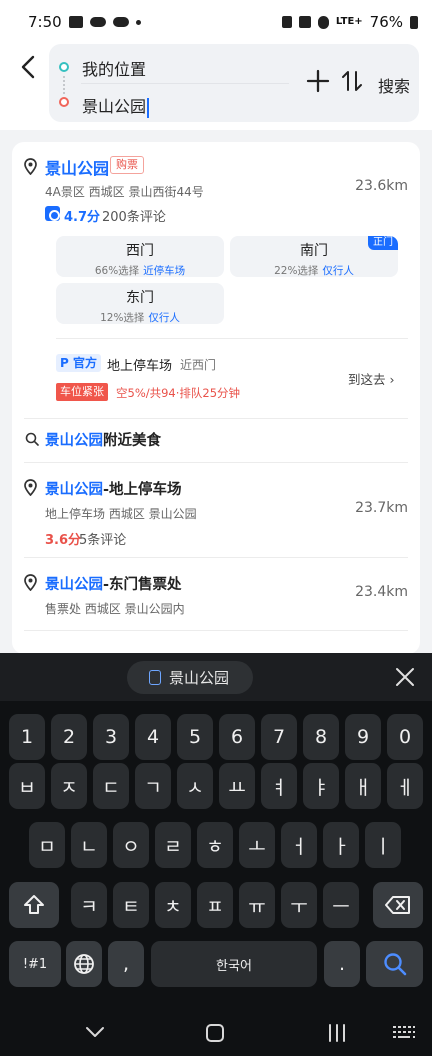  Describe the element at coordinates (142, 490) in the screenshot. I see `result-suffix: -地上停车场` at that location.